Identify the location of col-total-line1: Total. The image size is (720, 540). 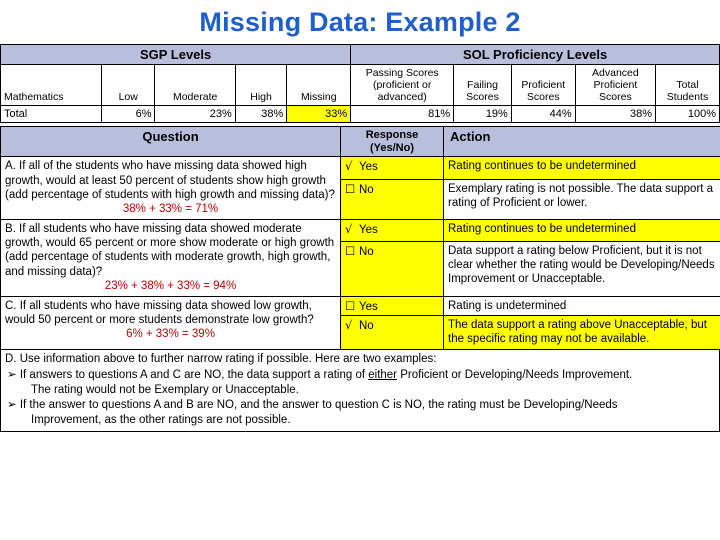
(687, 84).